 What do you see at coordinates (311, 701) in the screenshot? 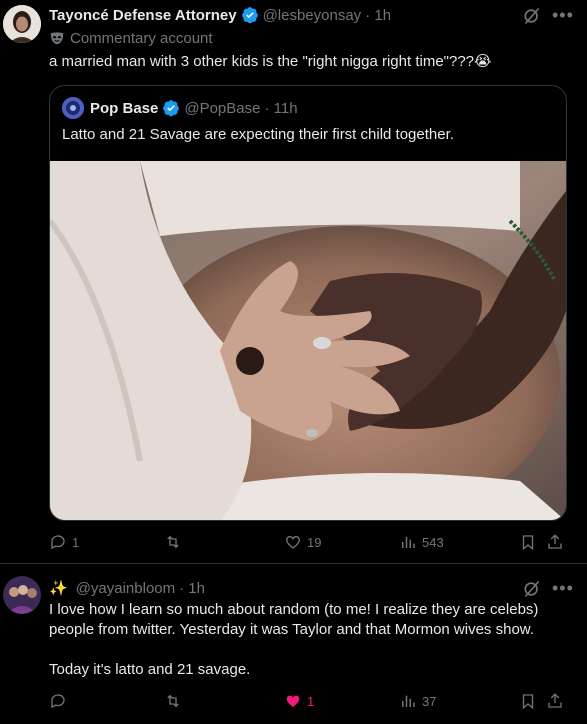
I see `like-count: 1` at bounding box center [311, 701].